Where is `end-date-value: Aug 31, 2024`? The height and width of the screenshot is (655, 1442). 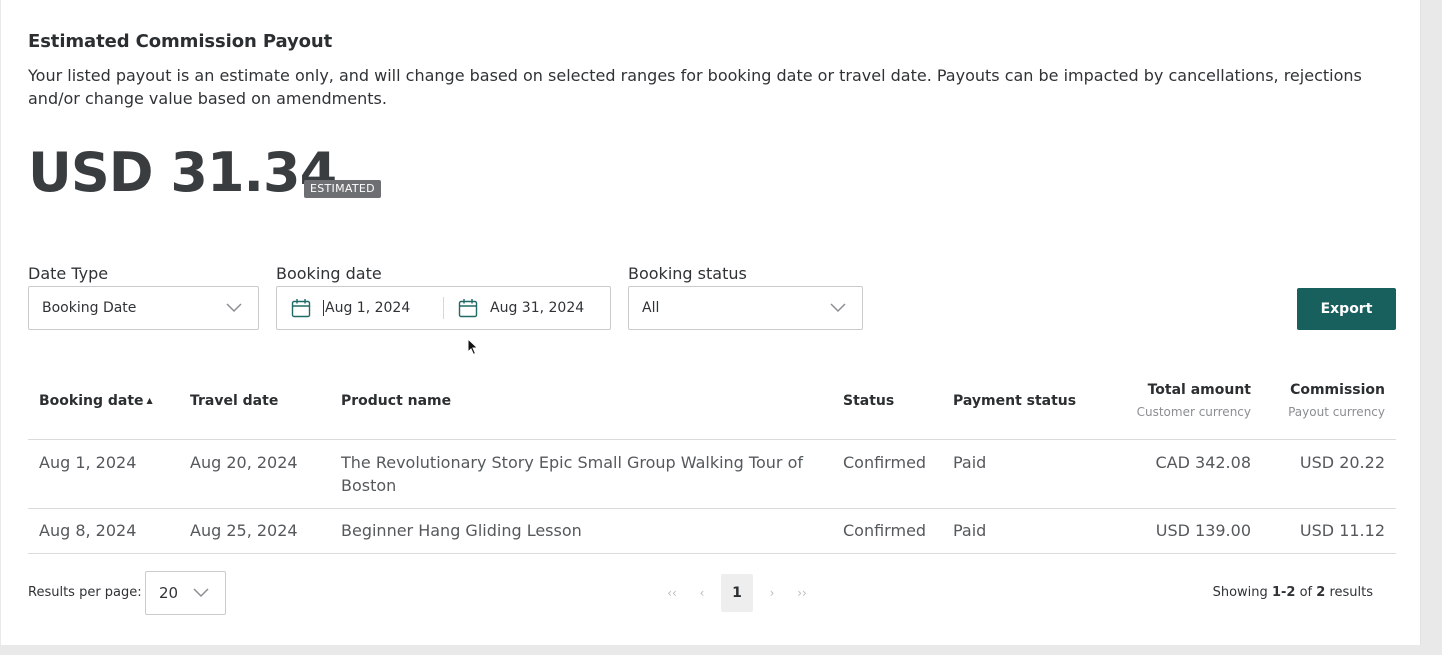
end-date-value: Aug 31, 2024 is located at coordinates (537, 308).